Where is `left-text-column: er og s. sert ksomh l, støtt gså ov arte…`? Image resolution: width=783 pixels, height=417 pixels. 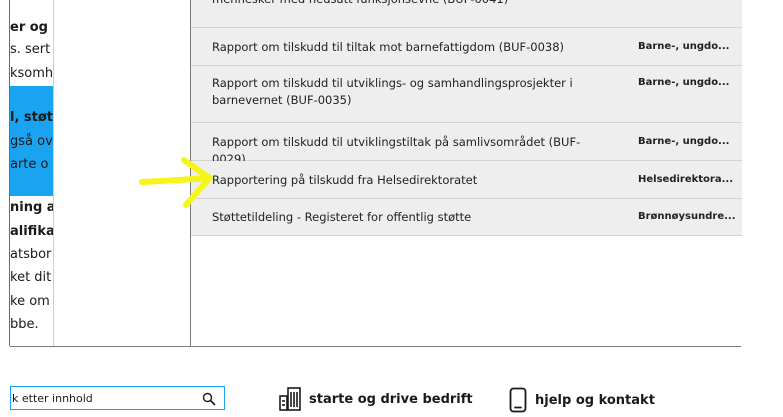 left-text-column: er og s. sert ksomh l, støtt gså ov arte… is located at coordinates (31, 173).